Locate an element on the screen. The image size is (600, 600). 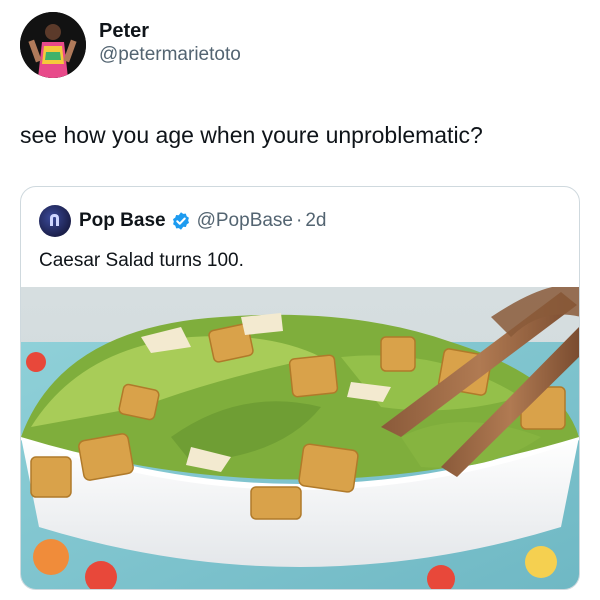
tweet-header: Peter @petermarietoto is located at coordinates (130, 45).